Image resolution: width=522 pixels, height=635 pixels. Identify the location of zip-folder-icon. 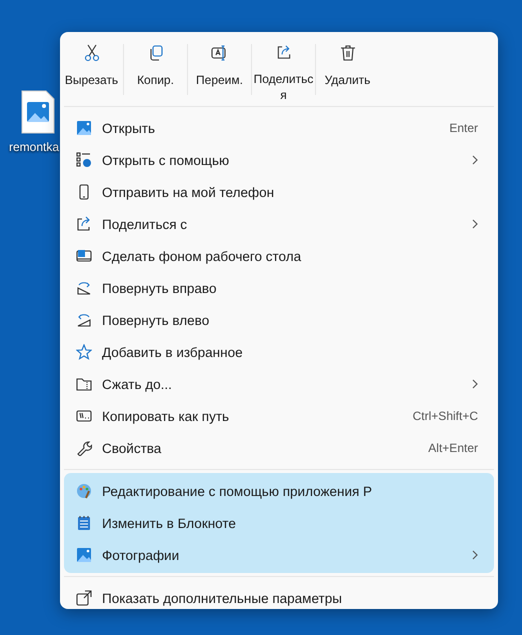
(84, 384).